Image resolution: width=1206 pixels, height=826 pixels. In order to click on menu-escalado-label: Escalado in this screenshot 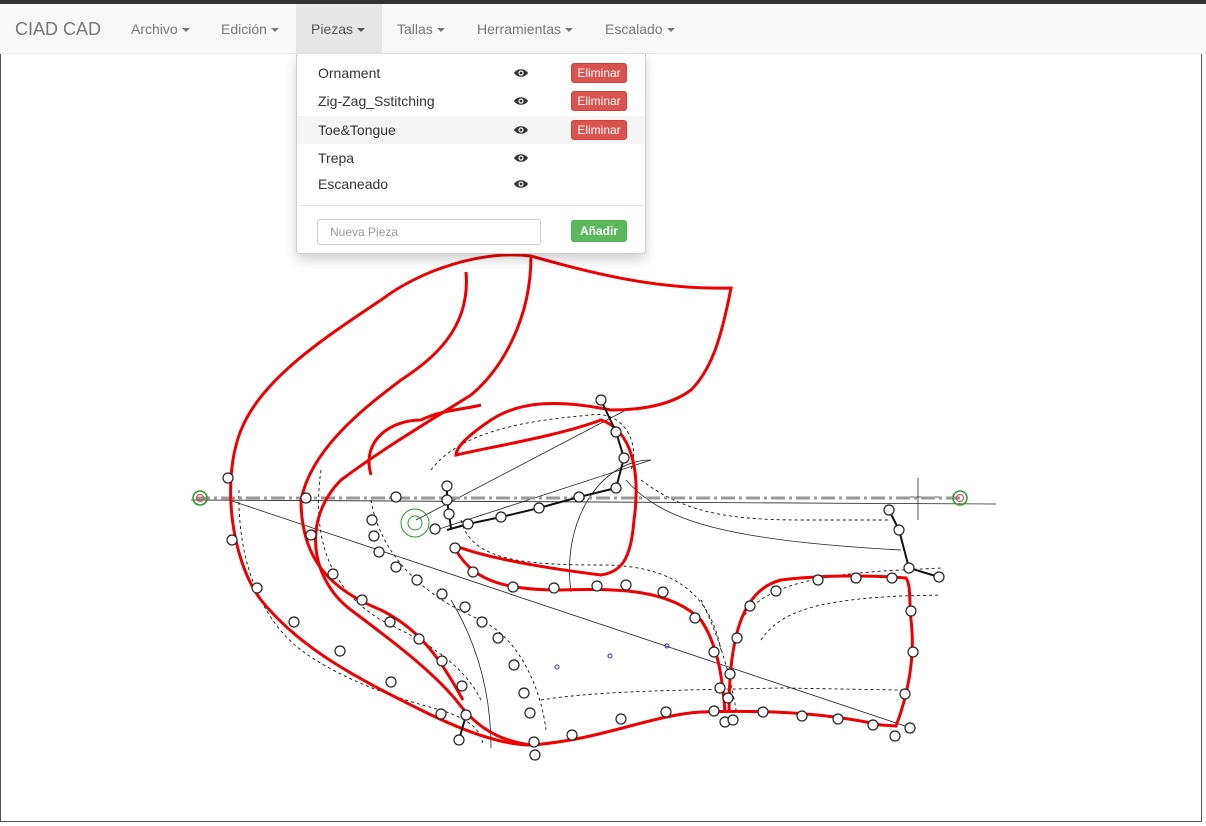, I will do `click(634, 29)`.